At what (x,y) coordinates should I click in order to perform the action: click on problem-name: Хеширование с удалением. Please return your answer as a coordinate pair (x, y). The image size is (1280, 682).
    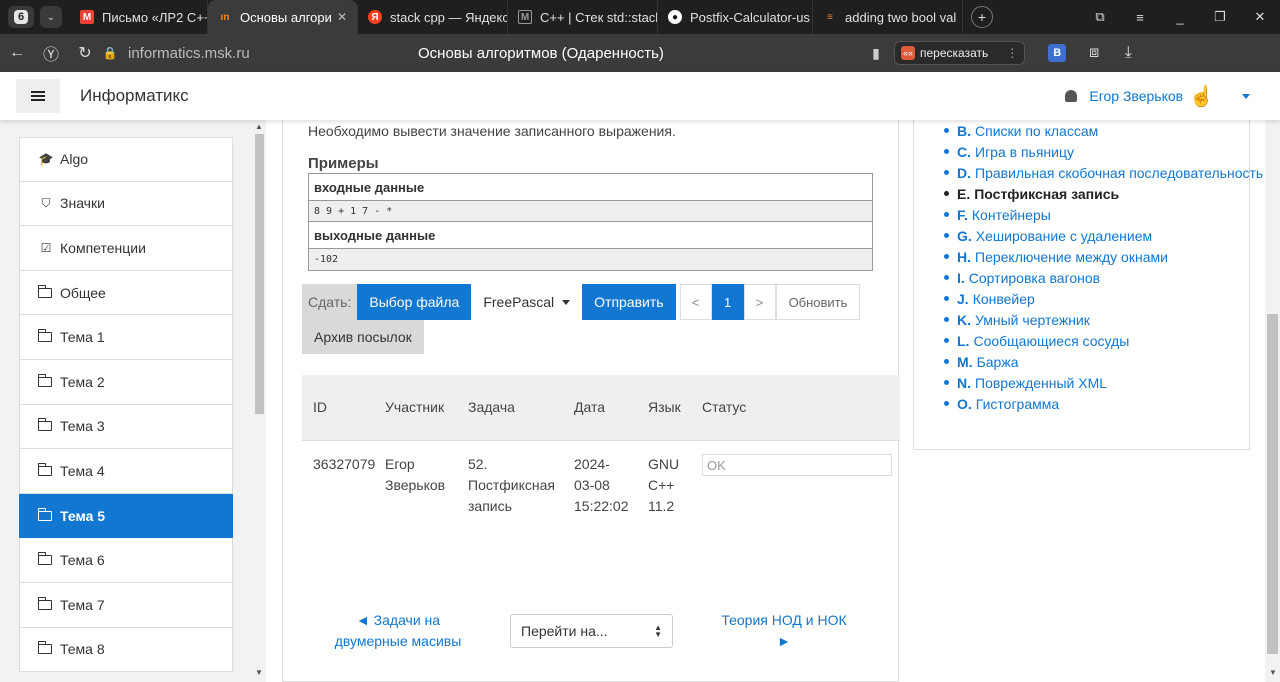
    Looking at the image, I should click on (1064, 236).